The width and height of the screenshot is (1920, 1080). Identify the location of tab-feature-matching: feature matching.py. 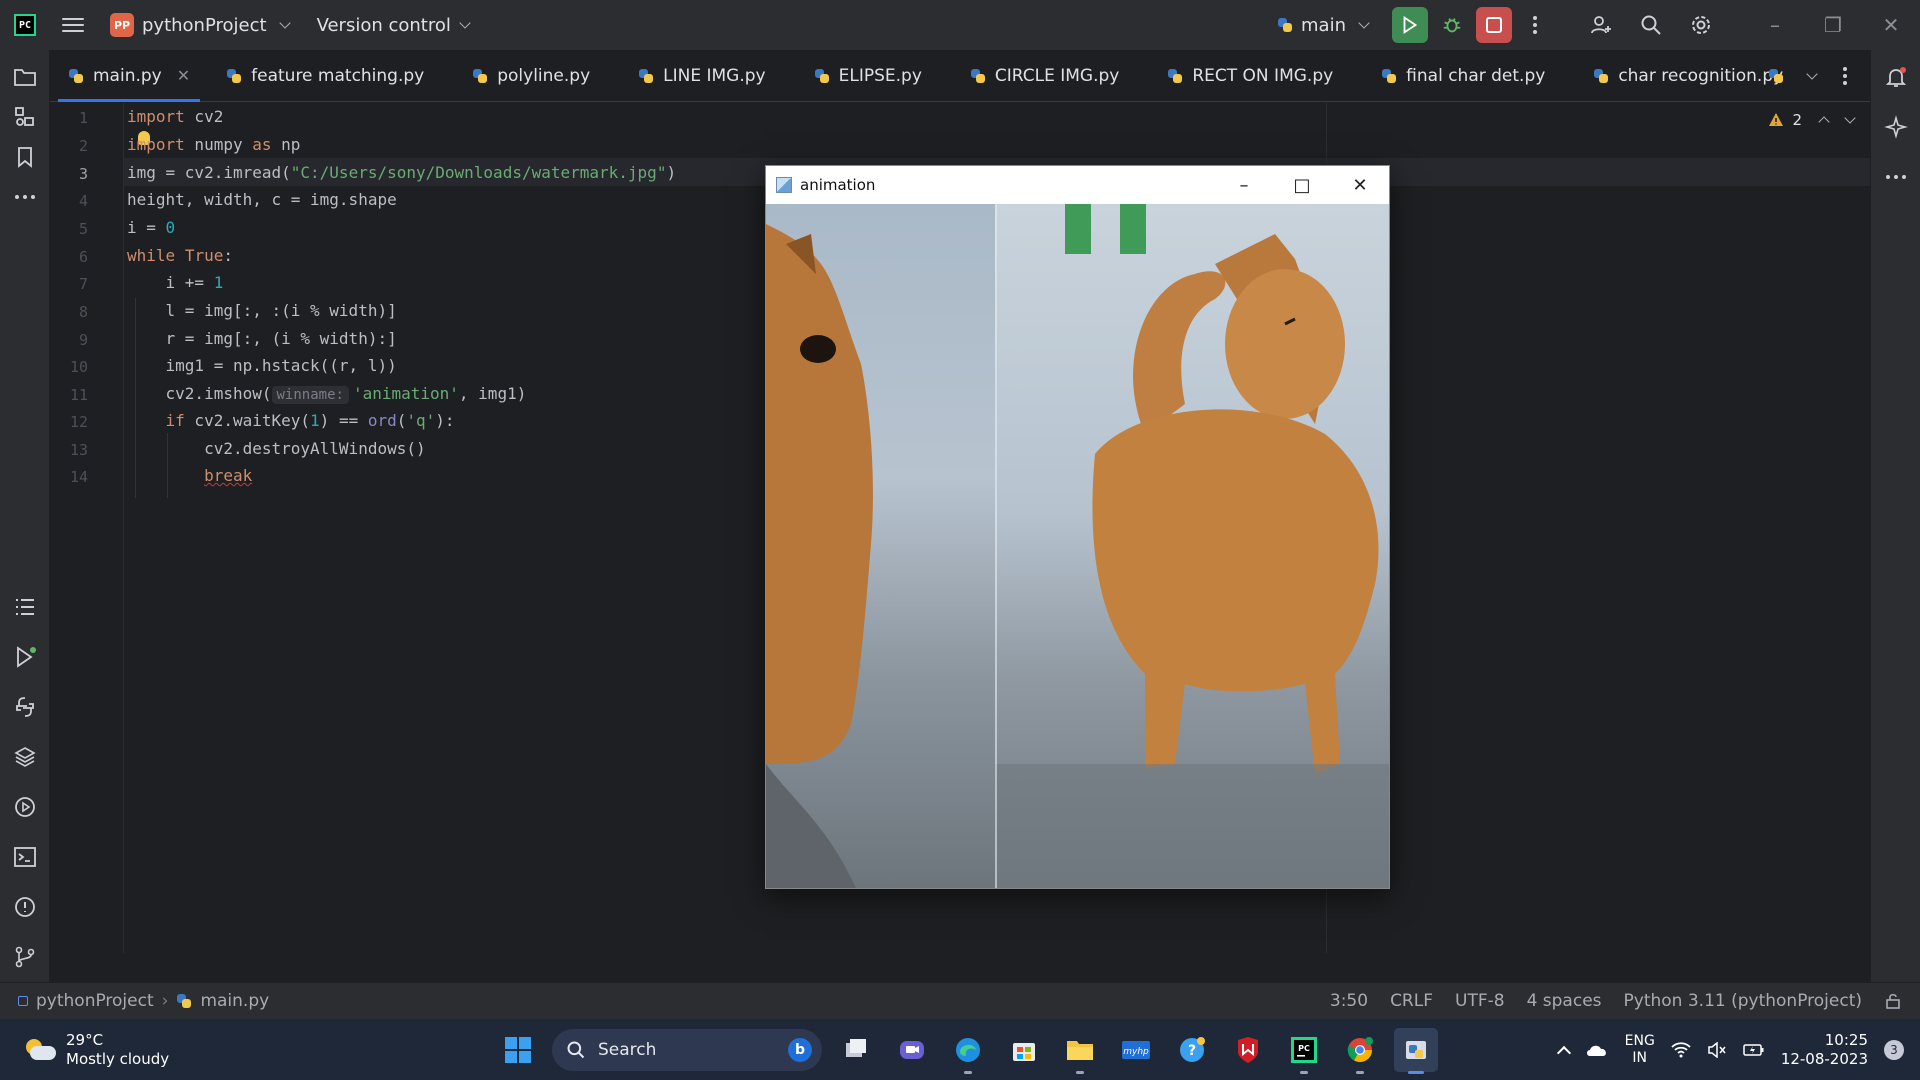
(331, 76).